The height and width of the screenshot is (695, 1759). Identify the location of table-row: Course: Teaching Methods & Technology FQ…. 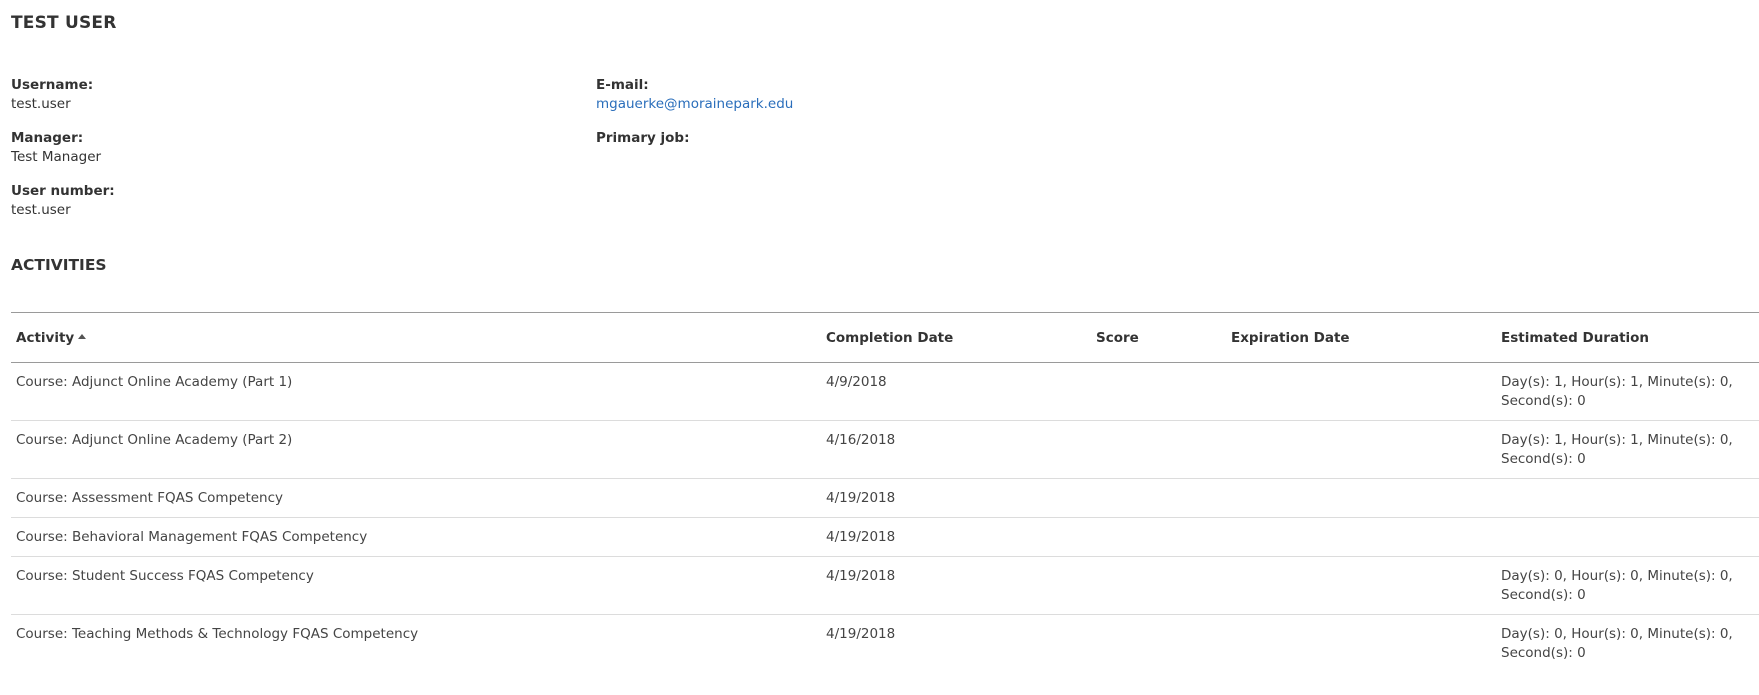
(885, 644).